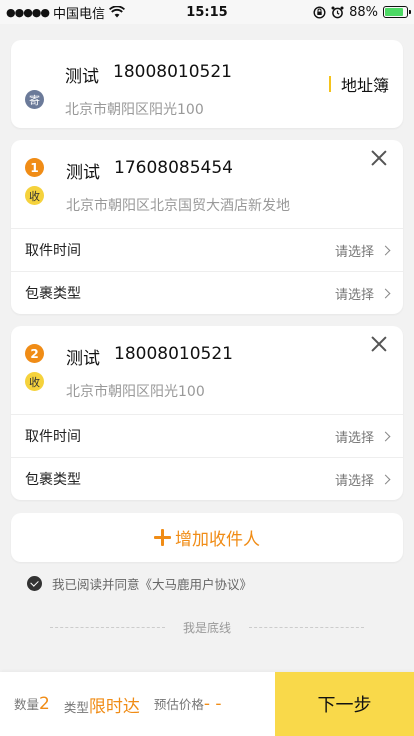  I want to click on quantity-summary: 数量2, so click(32, 704).